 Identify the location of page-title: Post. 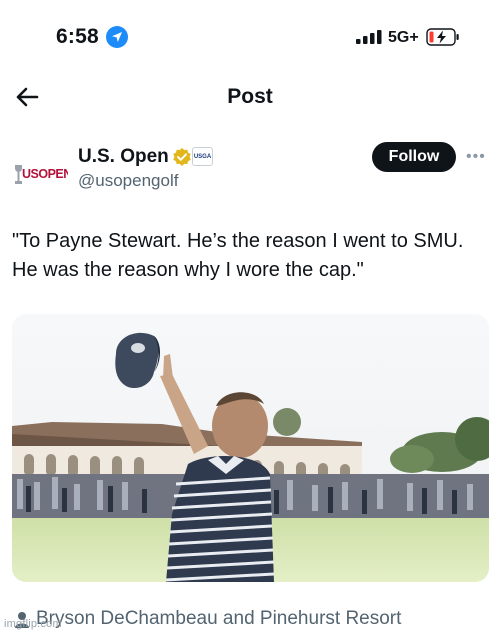
(250, 96).